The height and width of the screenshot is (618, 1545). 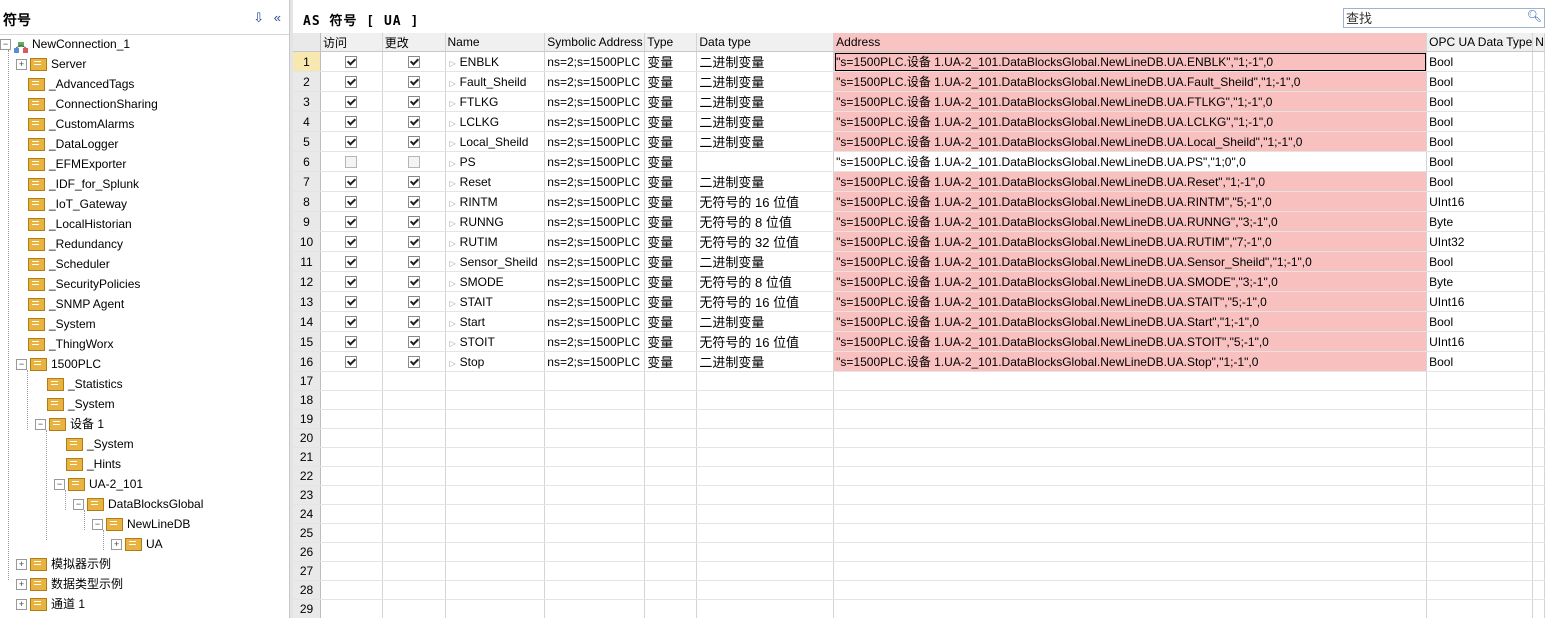 I want to click on symbolic-address-column-header: Symbolic Address, so click(x=595, y=42).